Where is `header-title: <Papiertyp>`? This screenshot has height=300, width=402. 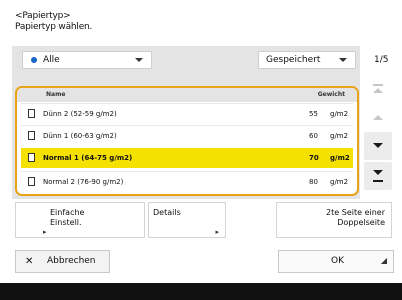 header-title: <Papiertyp> is located at coordinates (43, 16).